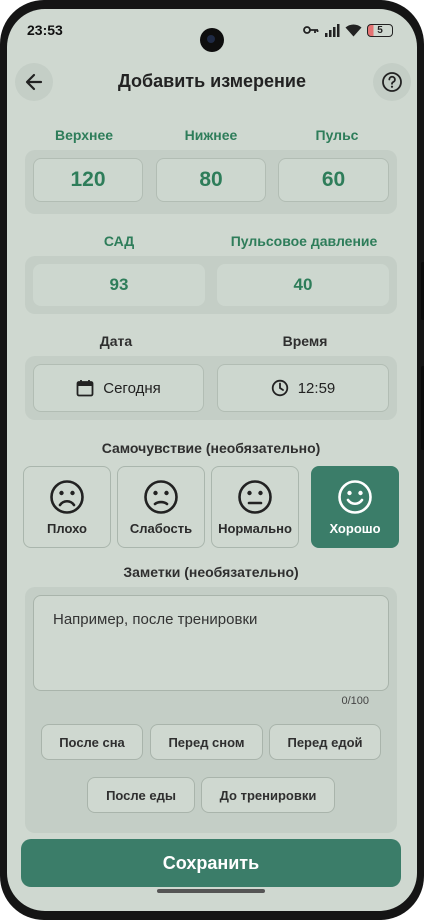 Image resolution: width=424 pixels, height=920 pixels. Describe the element at coordinates (45, 30) in the screenshot. I see `status-time: 23:53` at that location.